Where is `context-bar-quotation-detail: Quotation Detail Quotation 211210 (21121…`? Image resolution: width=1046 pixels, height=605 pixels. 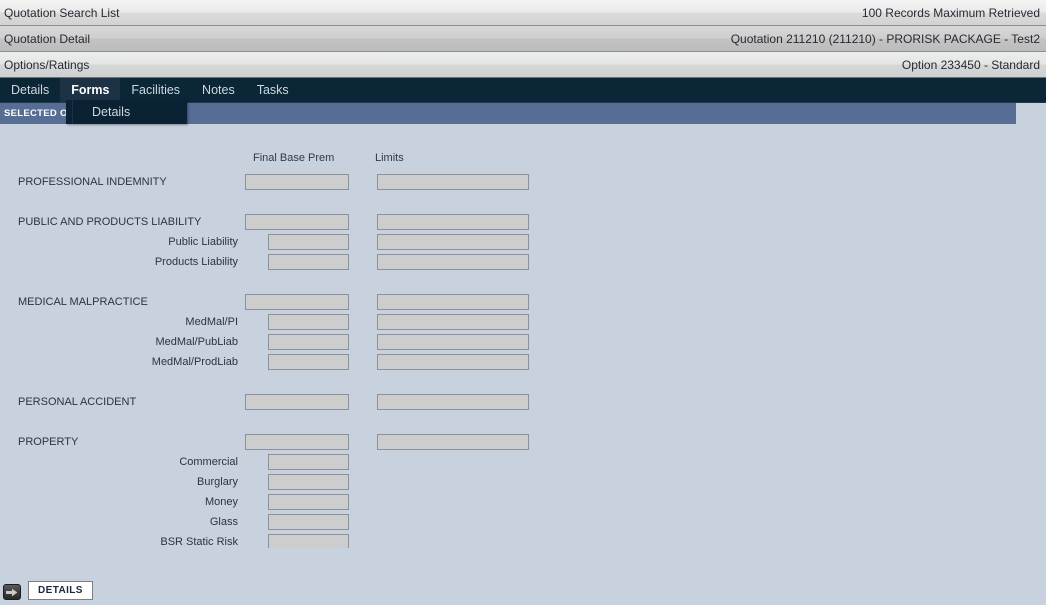
context-bar-quotation-detail: Quotation Detail Quotation 211210 (21121… is located at coordinates (523, 39).